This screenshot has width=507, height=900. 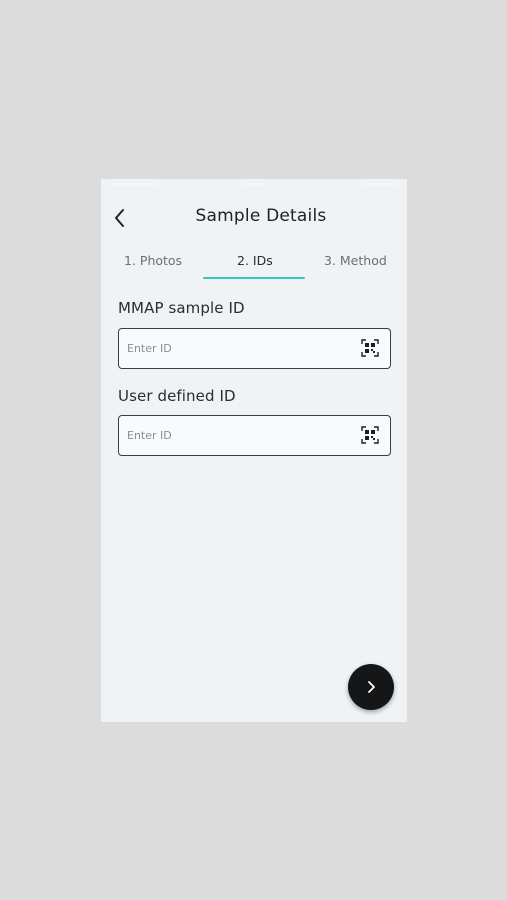 I want to click on user-defined-id-field, so click(x=254, y=435).